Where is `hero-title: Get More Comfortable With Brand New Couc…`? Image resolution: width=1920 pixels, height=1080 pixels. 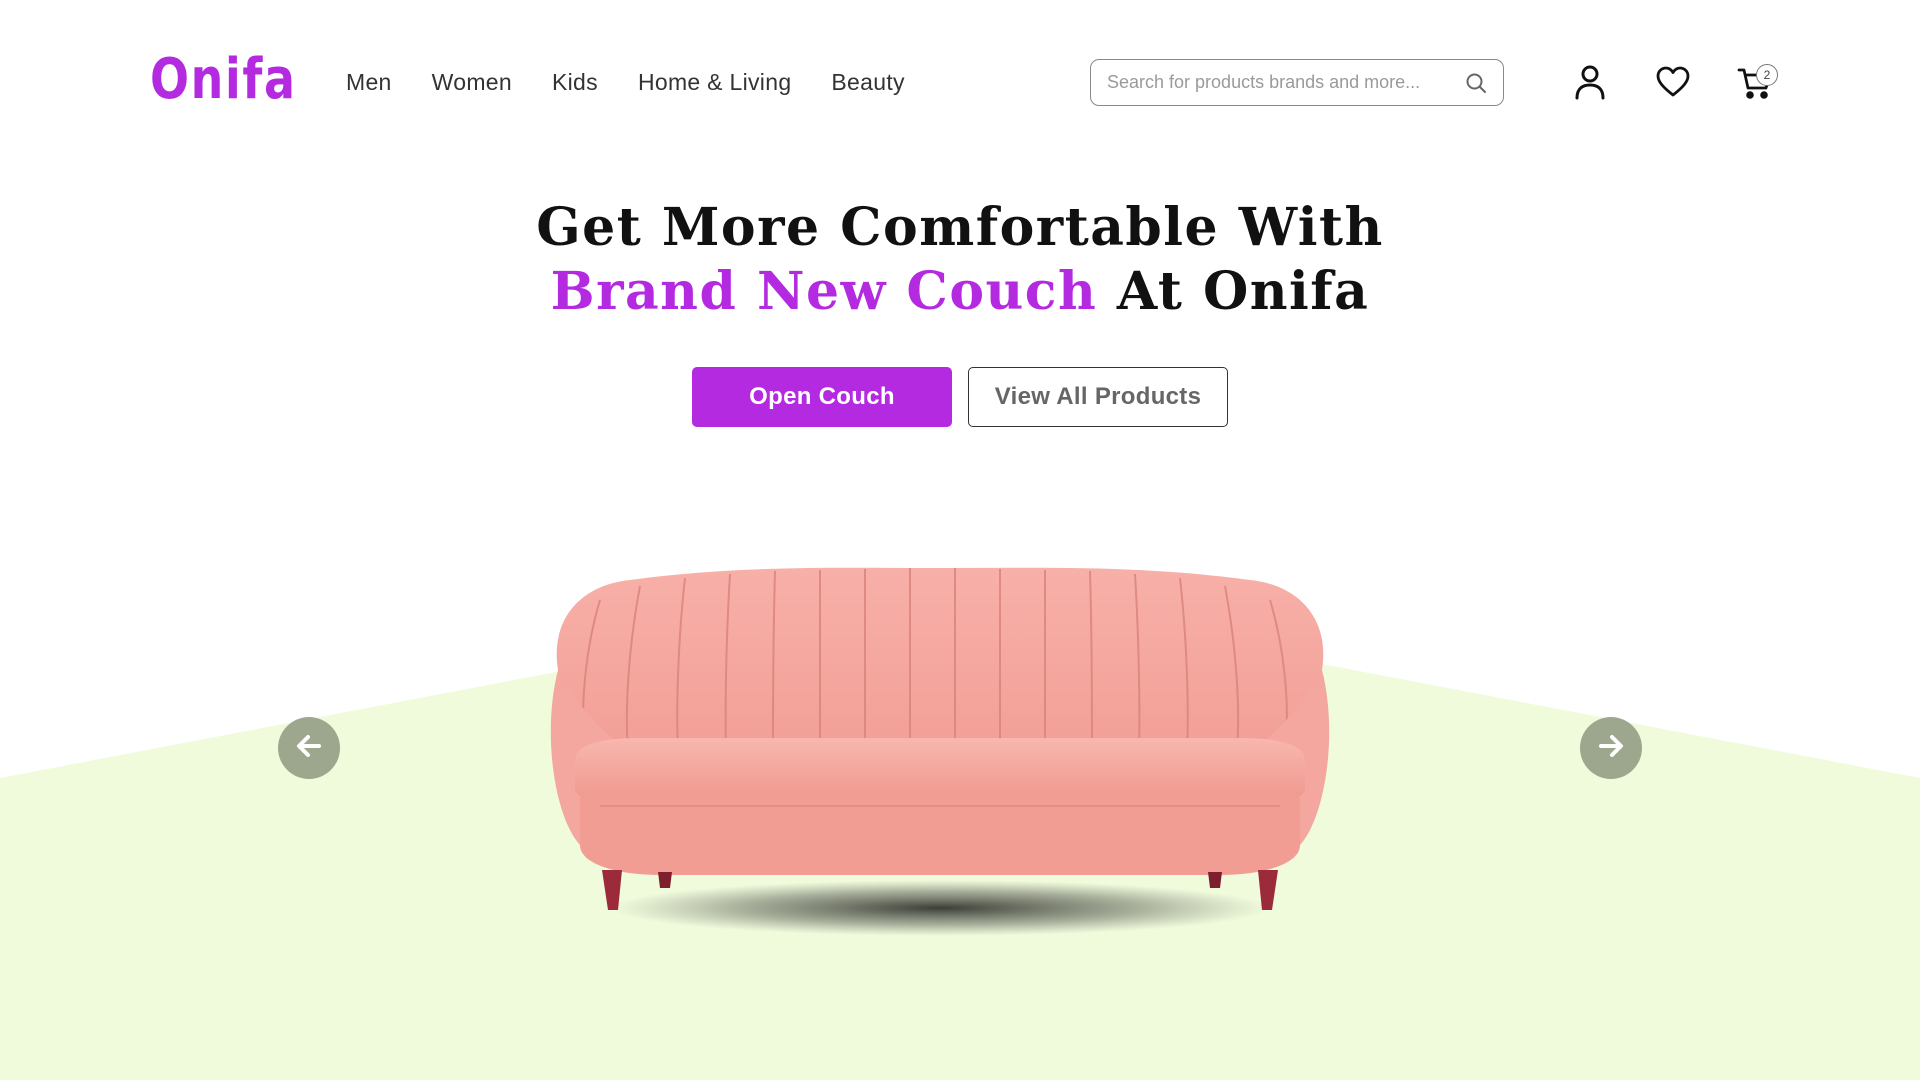
hero-title: Get More Comfortable With Brand New Couc… is located at coordinates (960, 260).